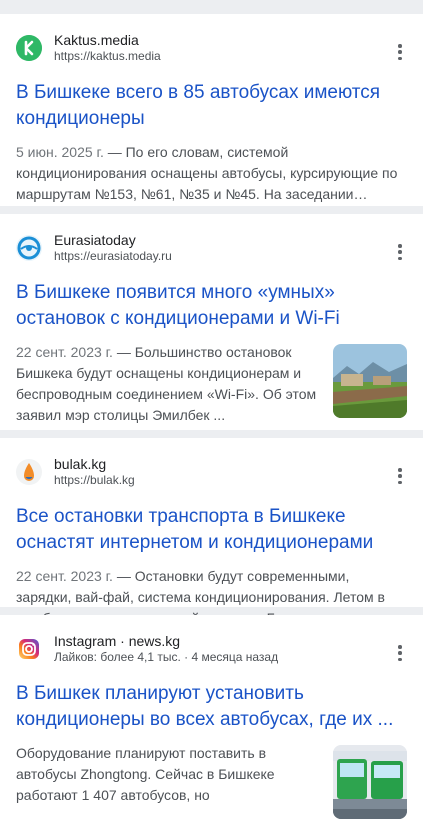 The width and height of the screenshot is (423, 819). What do you see at coordinates (96, 40) in the screenshot?
I see `site-name: Kaktus.media` at bounding box center [96, 40].